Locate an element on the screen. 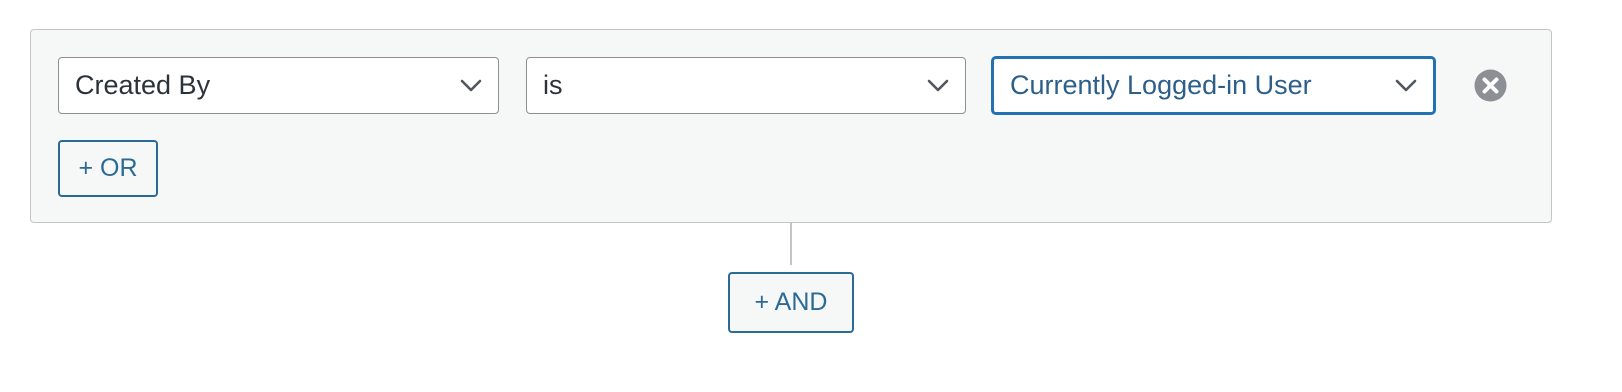  close-circle-icon is located at coordinates (1490, 85).